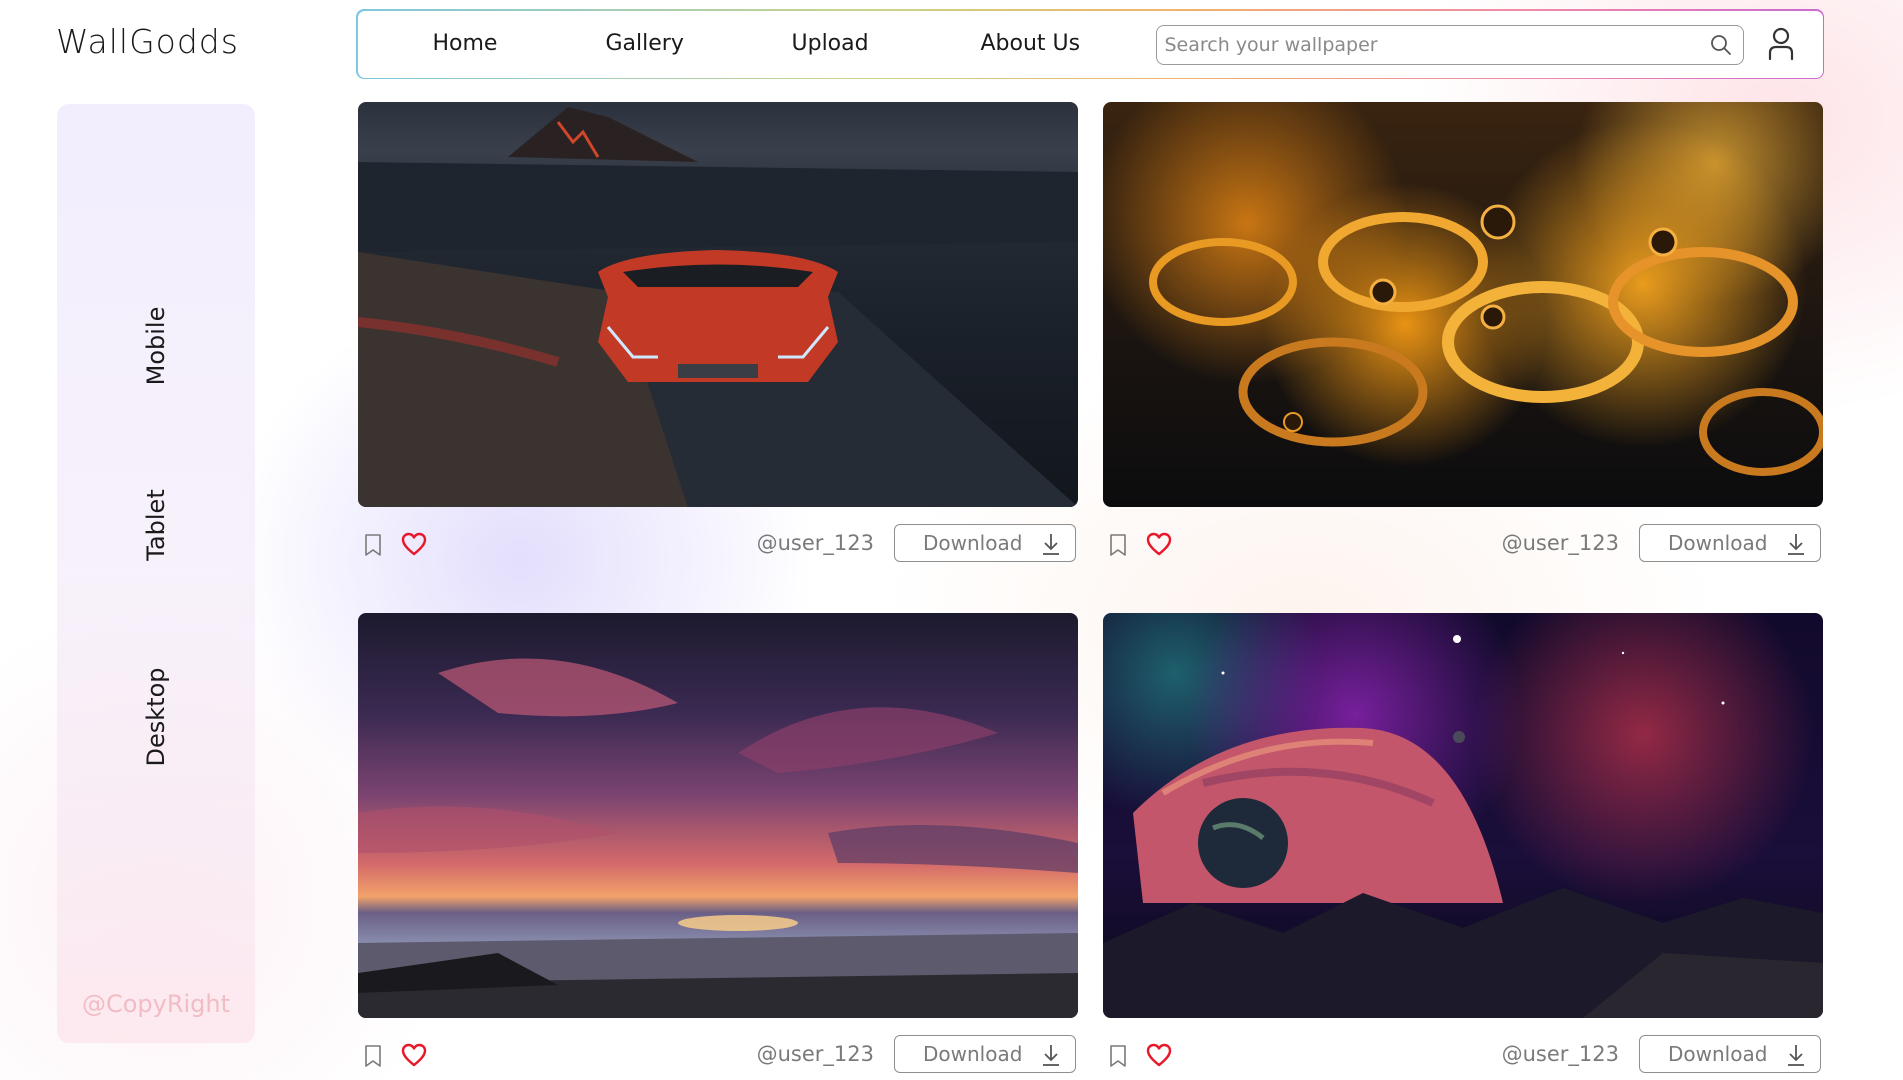 This screenshot has height=1080, width=1903. I want to click on search-input, so click(1434, 44).